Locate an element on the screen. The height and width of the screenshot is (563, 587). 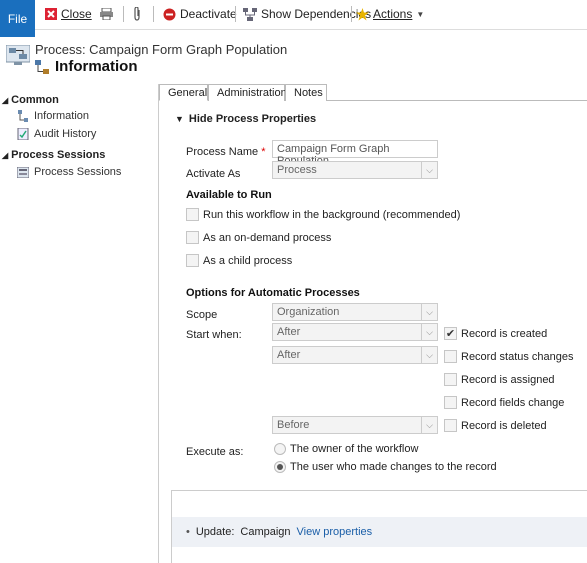
paperclip-icon is located at coordinates (137, 14).